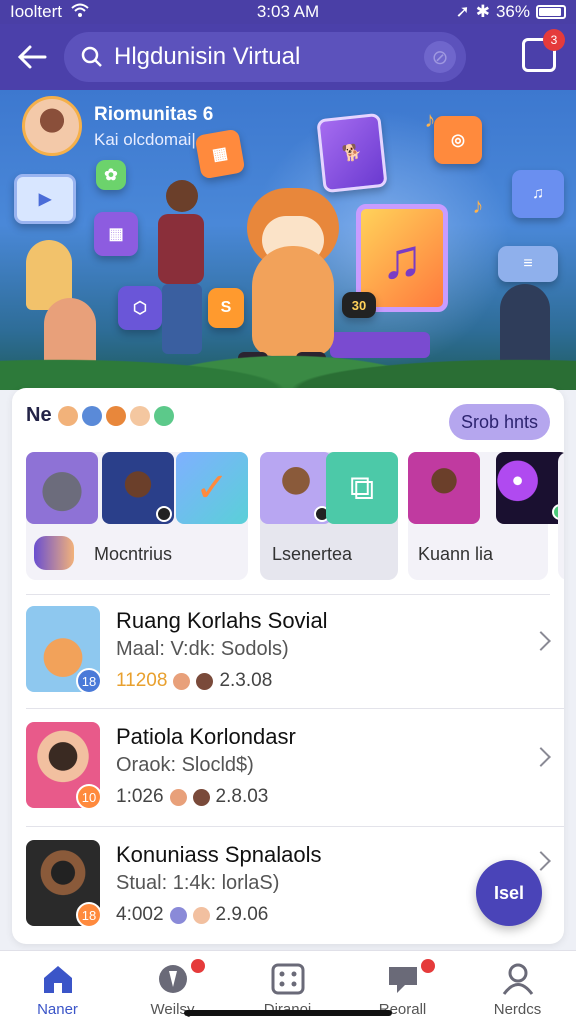 The height and width of the screenshot is (1024, 576). What do you see at coordinates (220, 154) in the screenshot?
I see `photo-chip-icon: ▦` at bounding box center [220, 154].